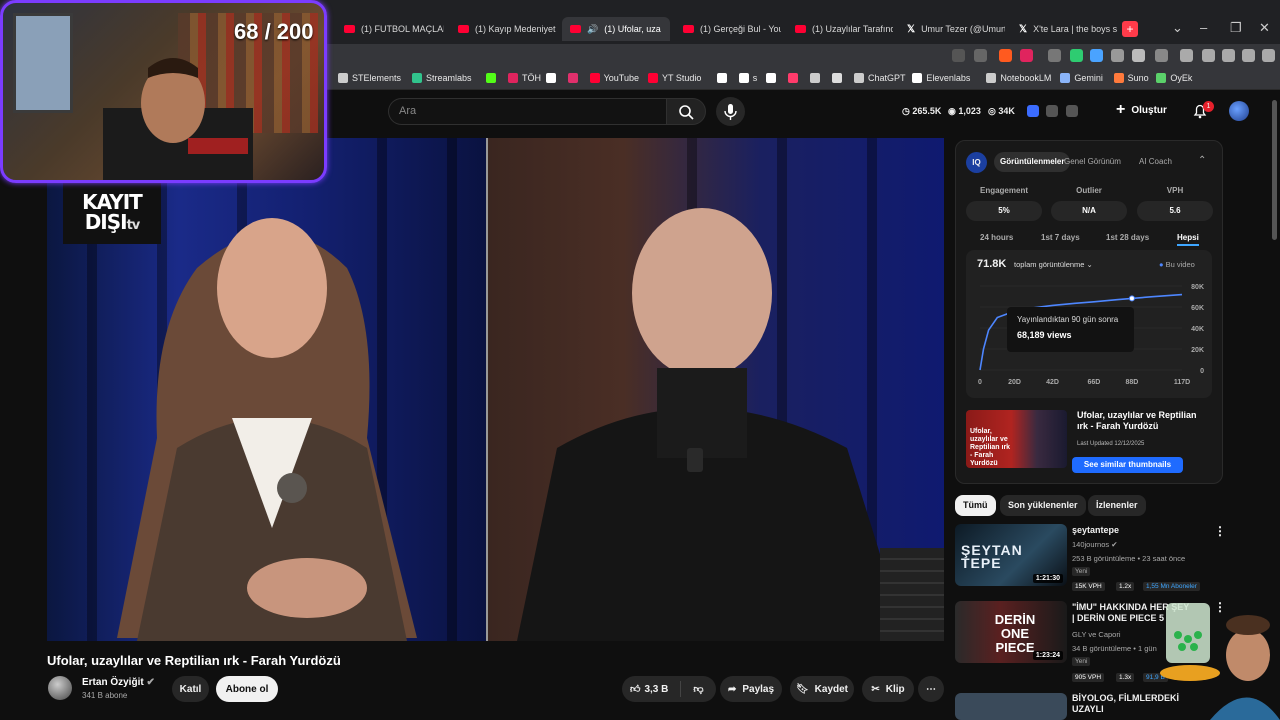 The image size is (1280, 720). What do you see at coordinates (118, 682) in the screenshot?
I see `channel-name: Ertan Özyiğit ✔` at bounding box center [118, 682].